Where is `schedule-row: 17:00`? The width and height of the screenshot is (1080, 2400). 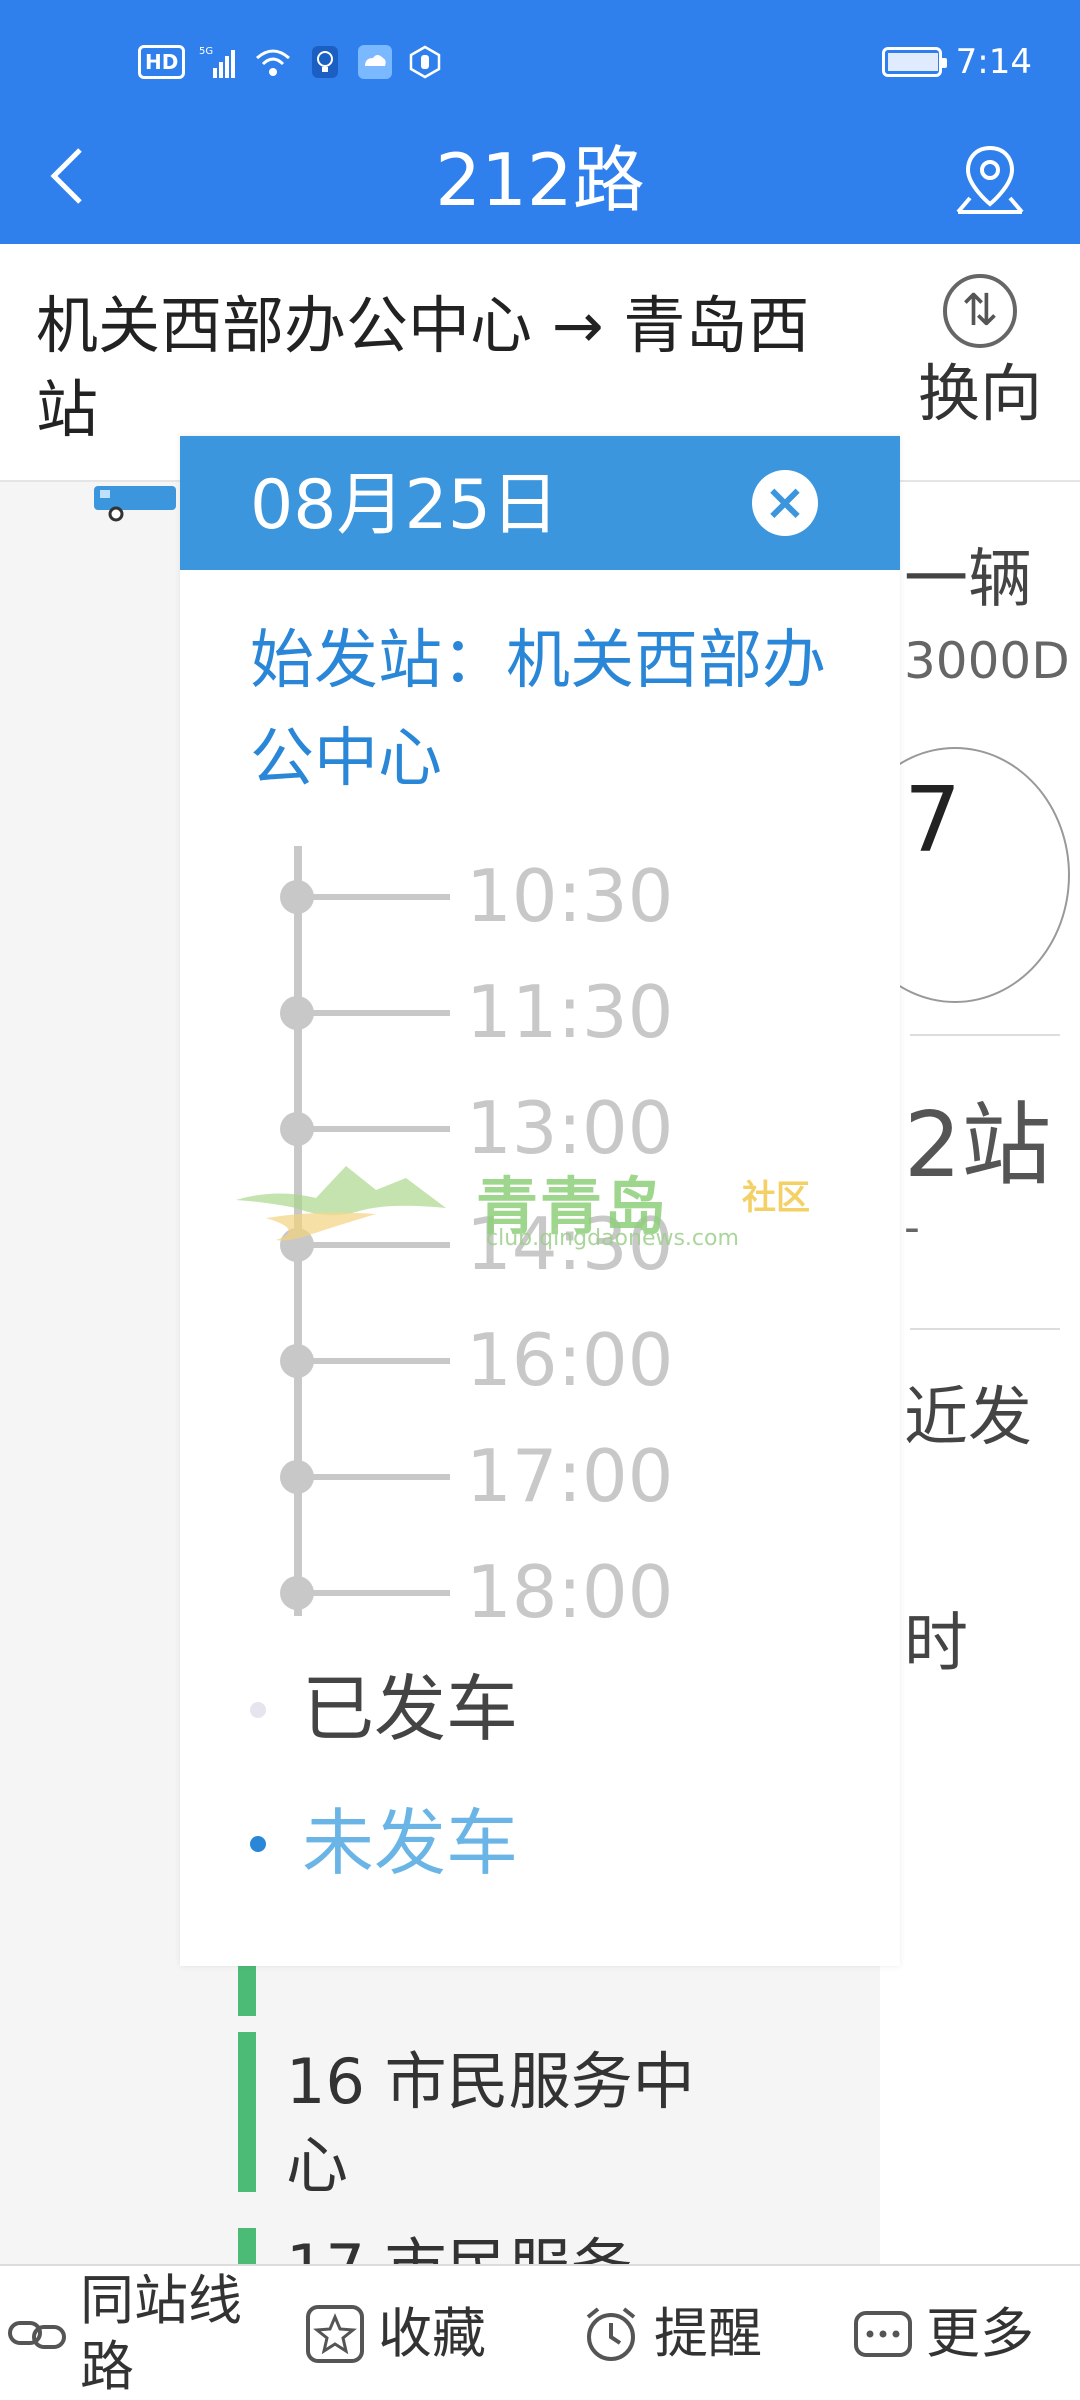 schedule-row: 17:00 is located at coordinates (530, 1476).